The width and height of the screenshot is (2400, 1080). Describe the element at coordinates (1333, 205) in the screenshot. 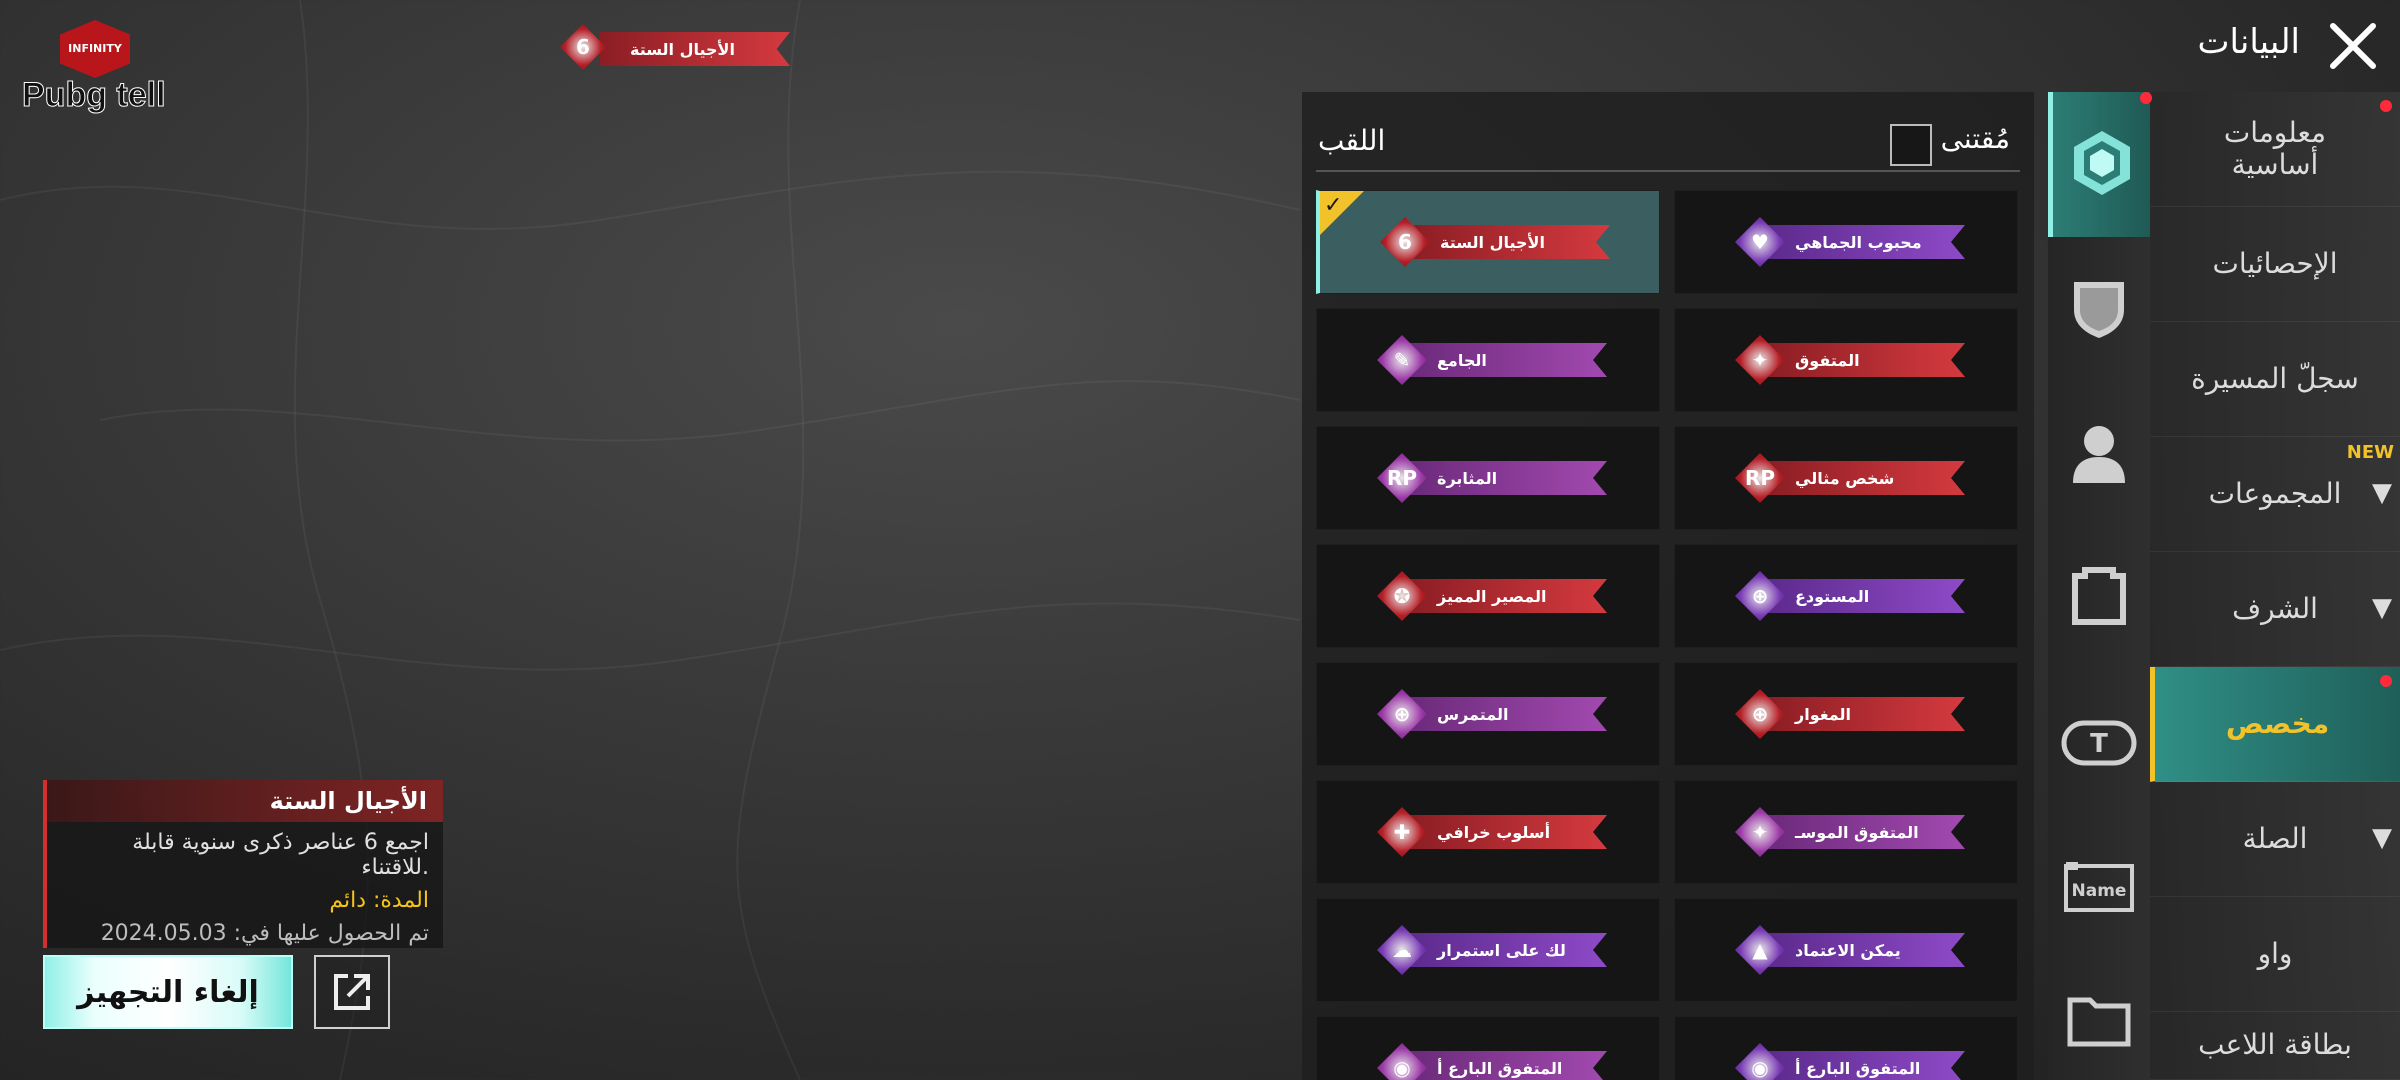

I see `checkmark-icon: ✓` at that location.